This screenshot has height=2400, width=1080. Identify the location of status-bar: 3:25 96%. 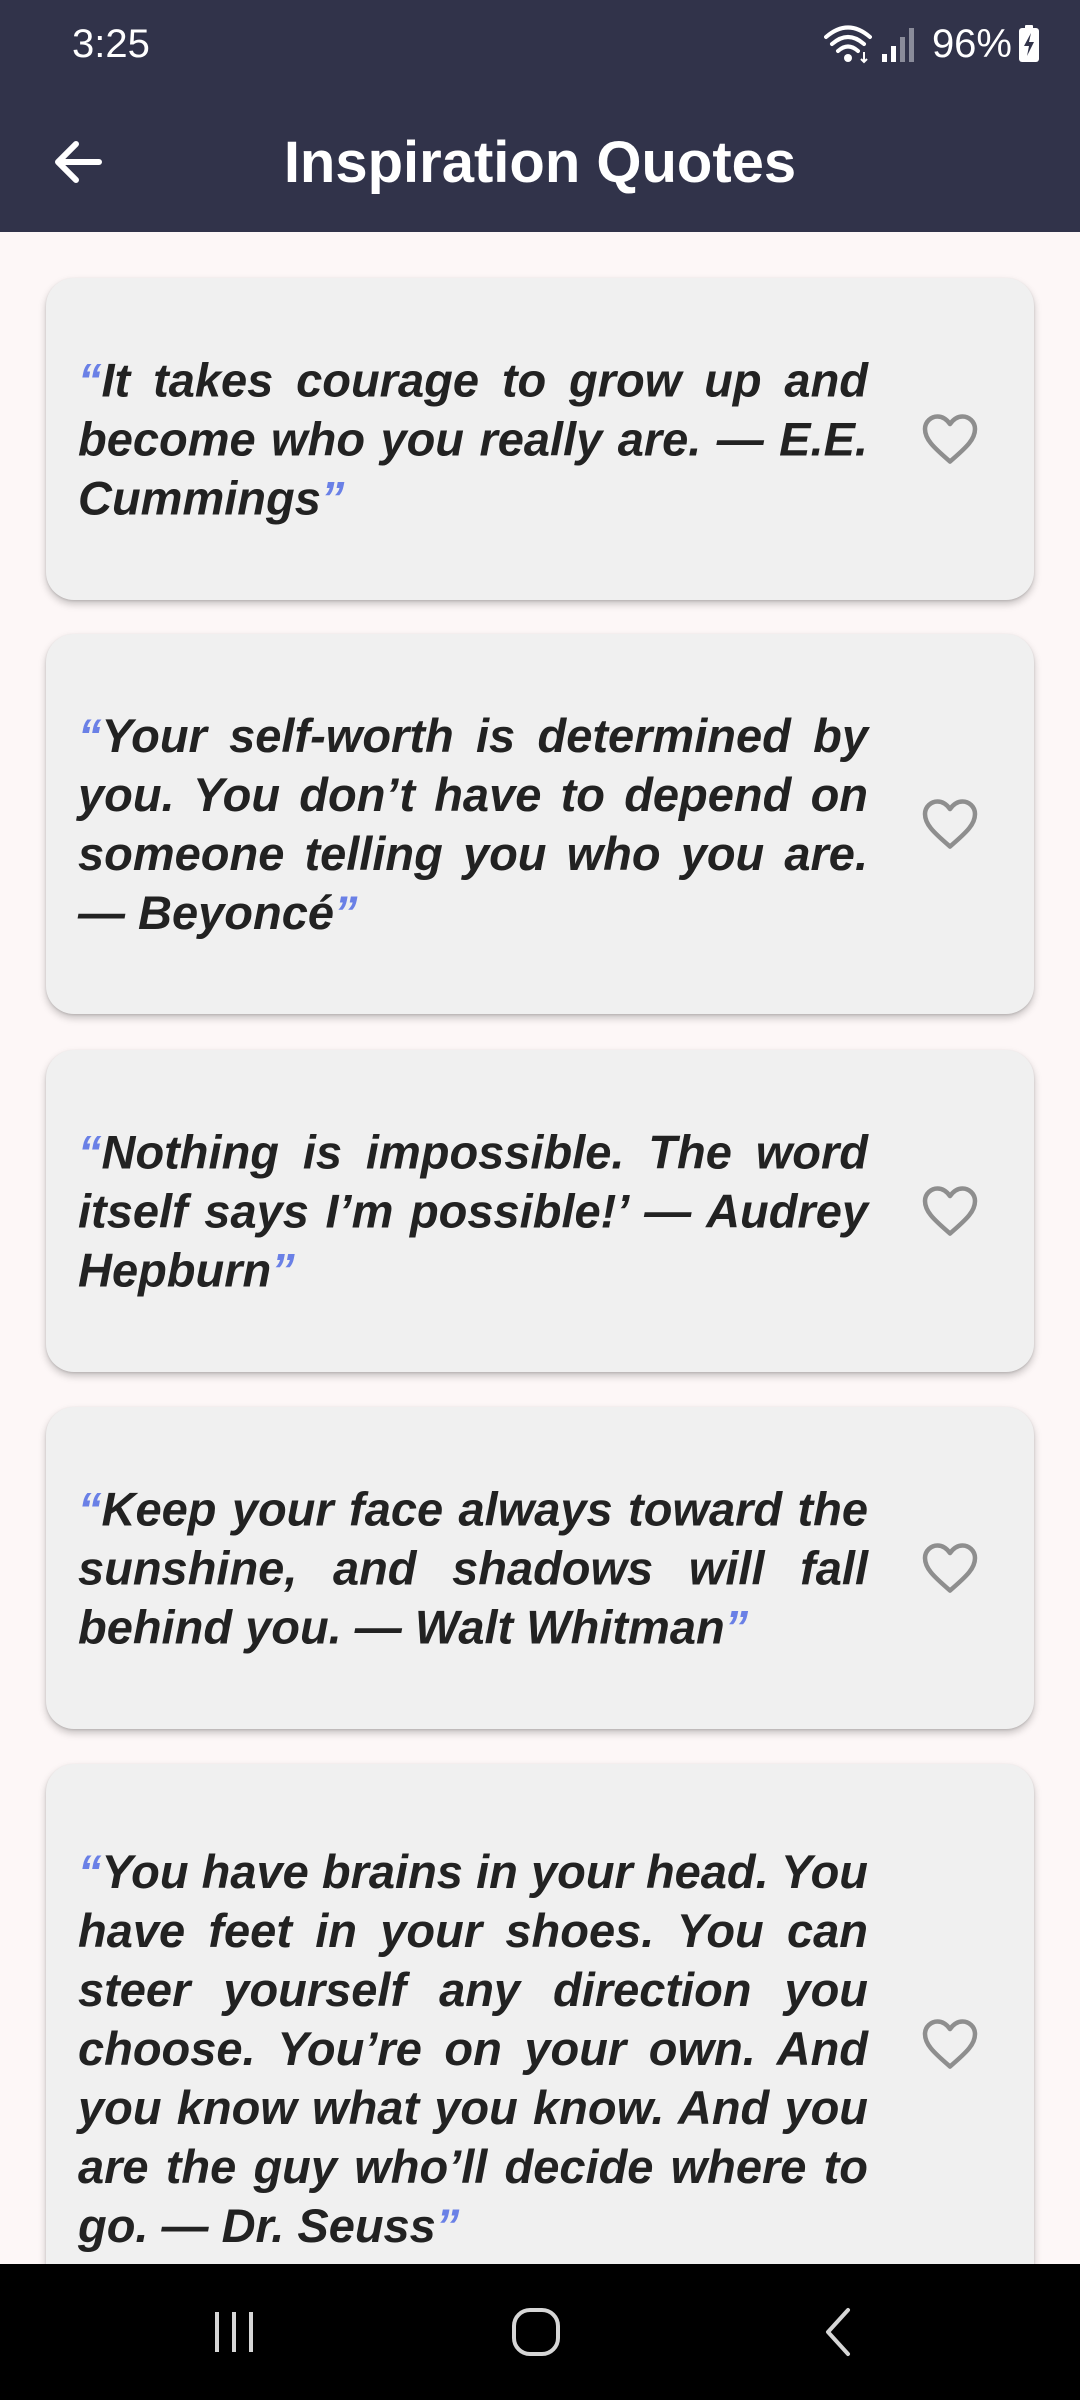
(540, 44).